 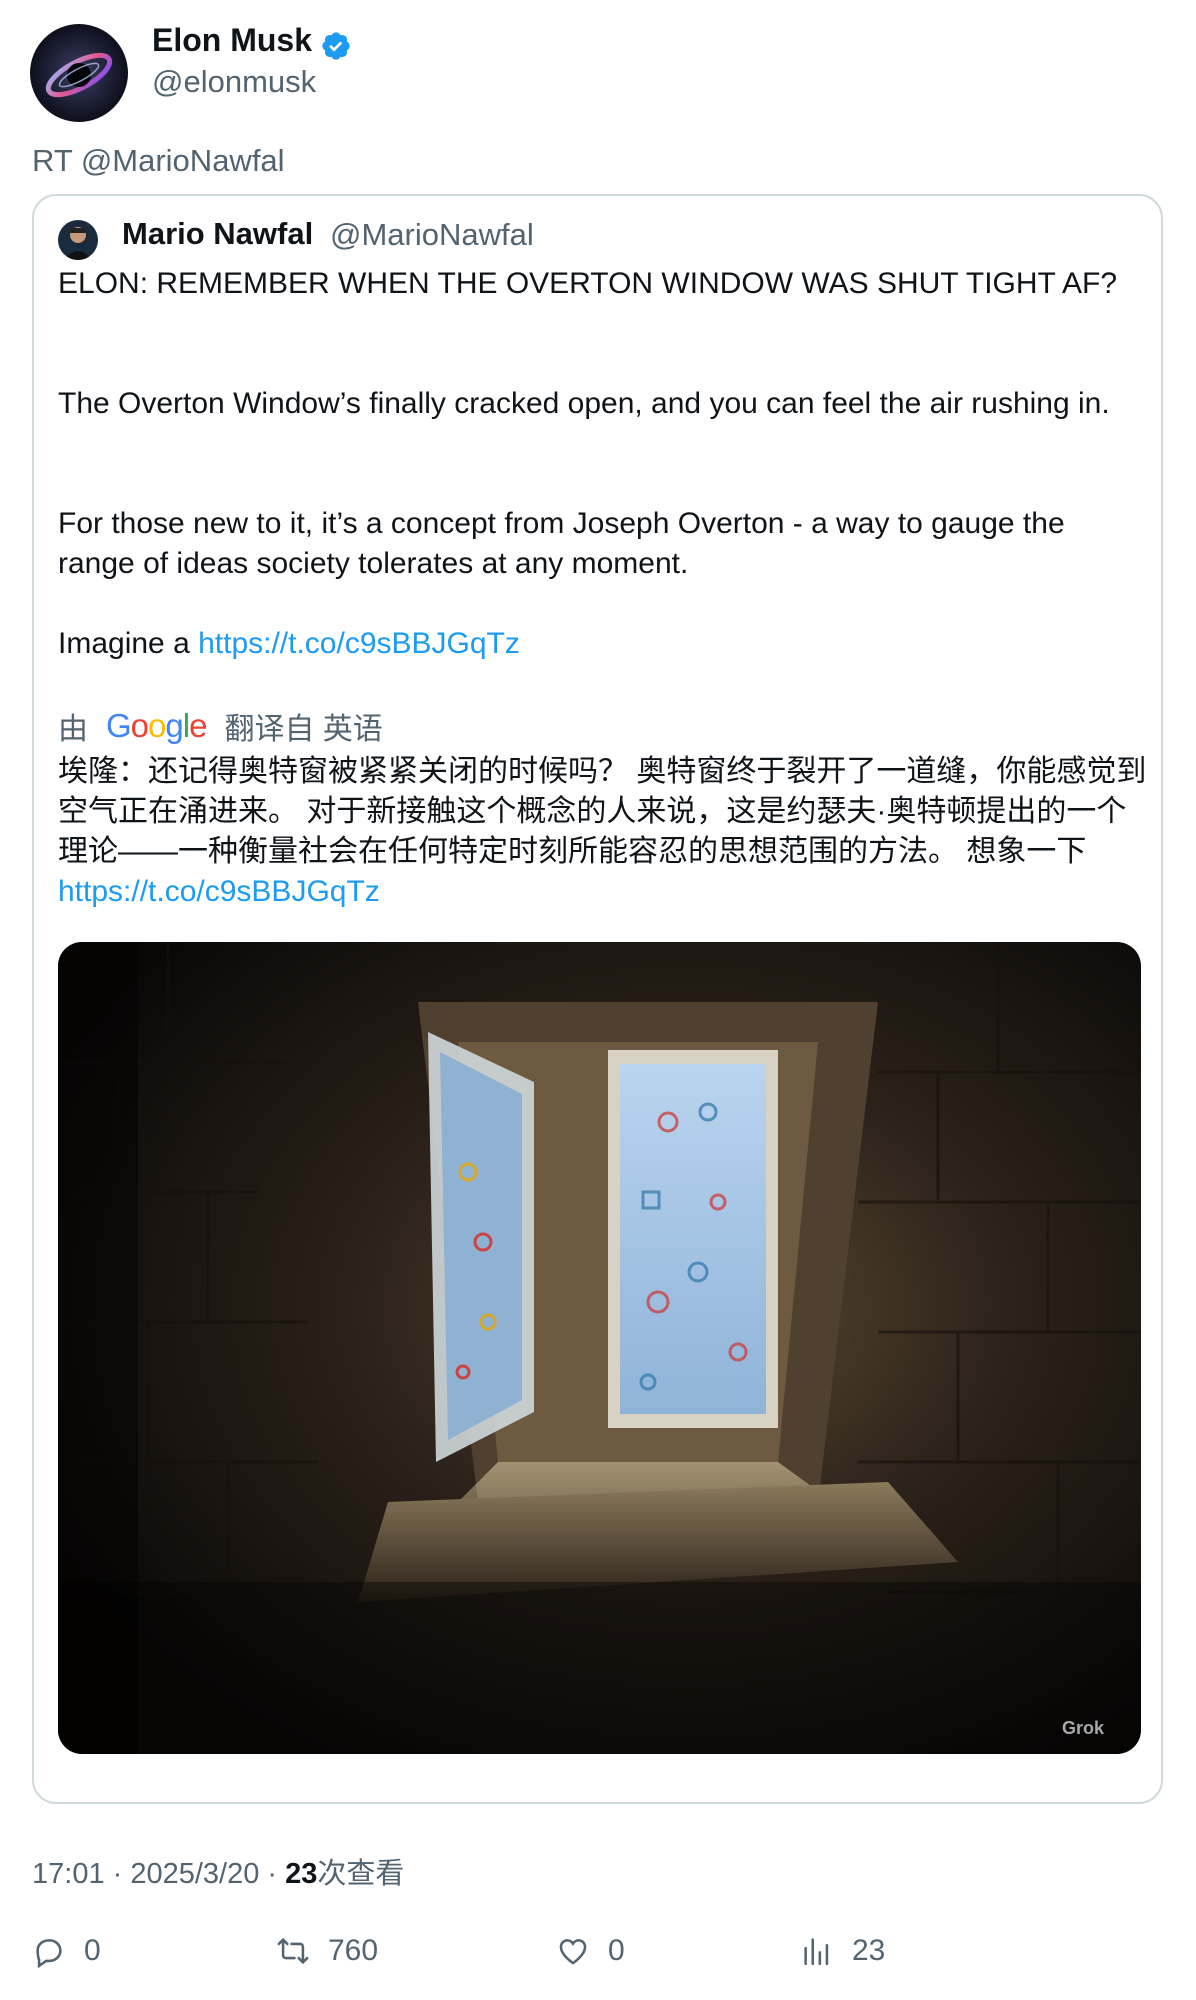 I want to click on author-handle: @elonmusk, so click(x=234, y=82).